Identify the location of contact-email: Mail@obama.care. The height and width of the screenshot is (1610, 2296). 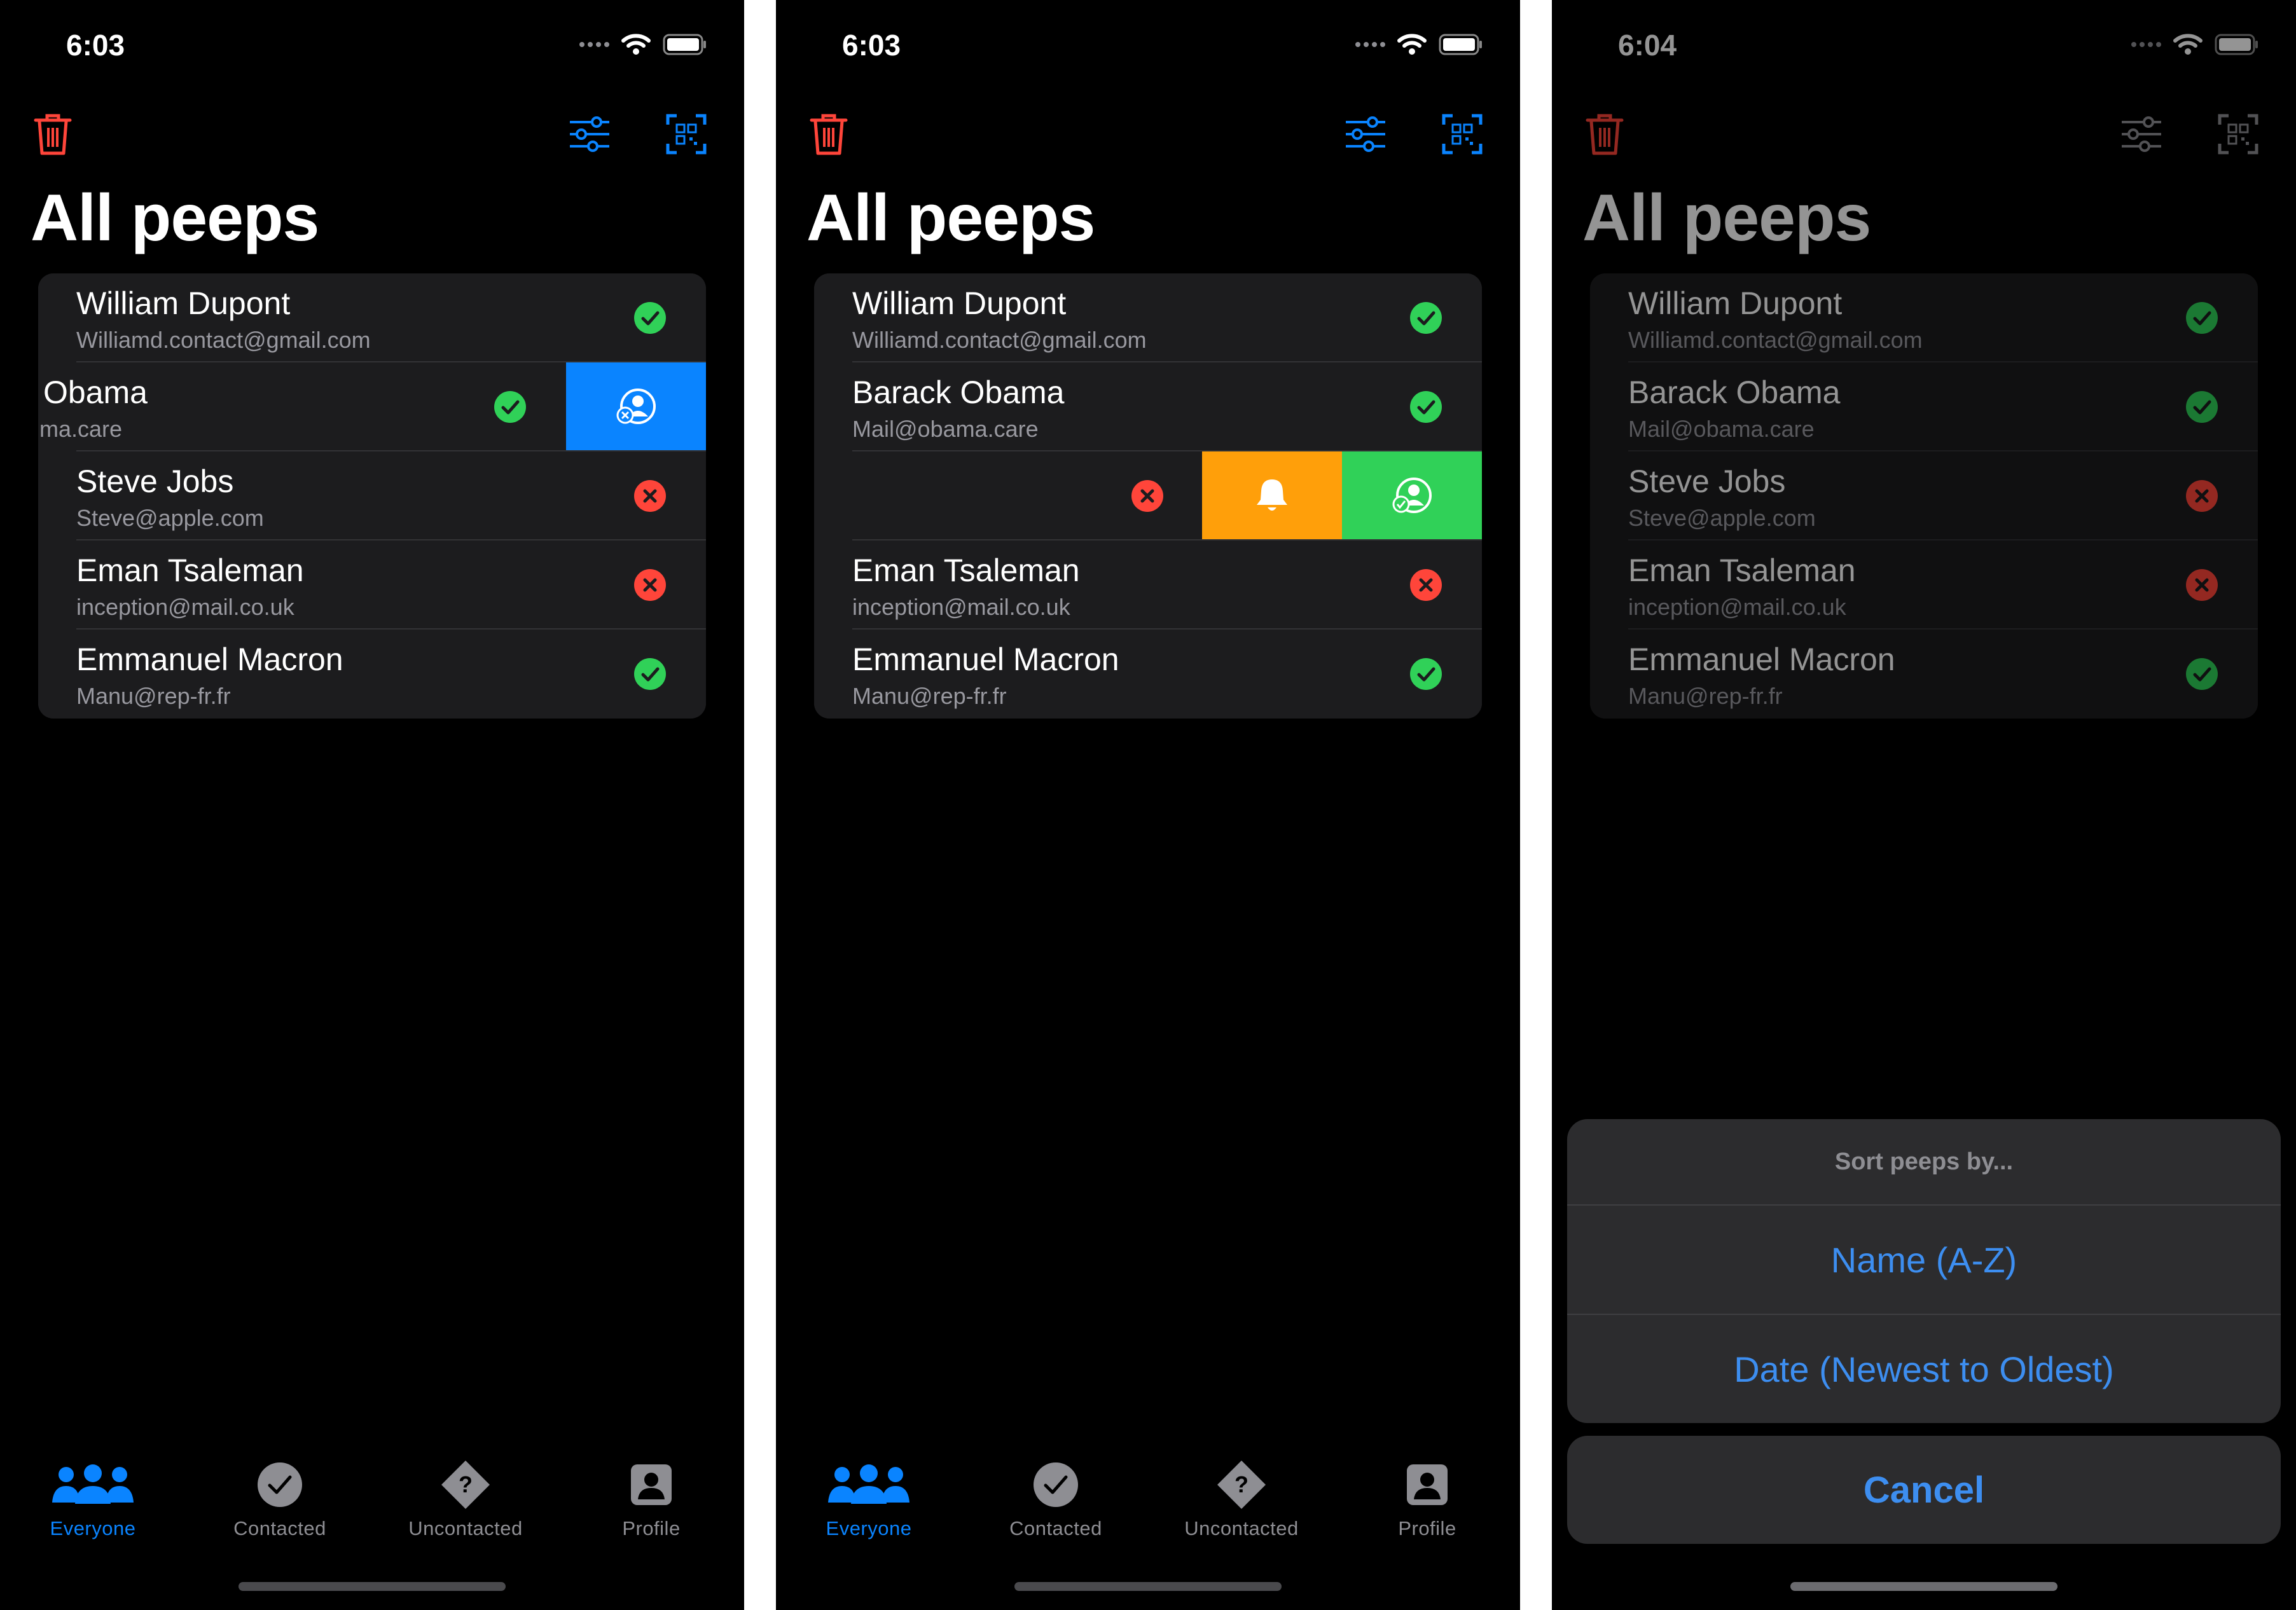
(945, 429).